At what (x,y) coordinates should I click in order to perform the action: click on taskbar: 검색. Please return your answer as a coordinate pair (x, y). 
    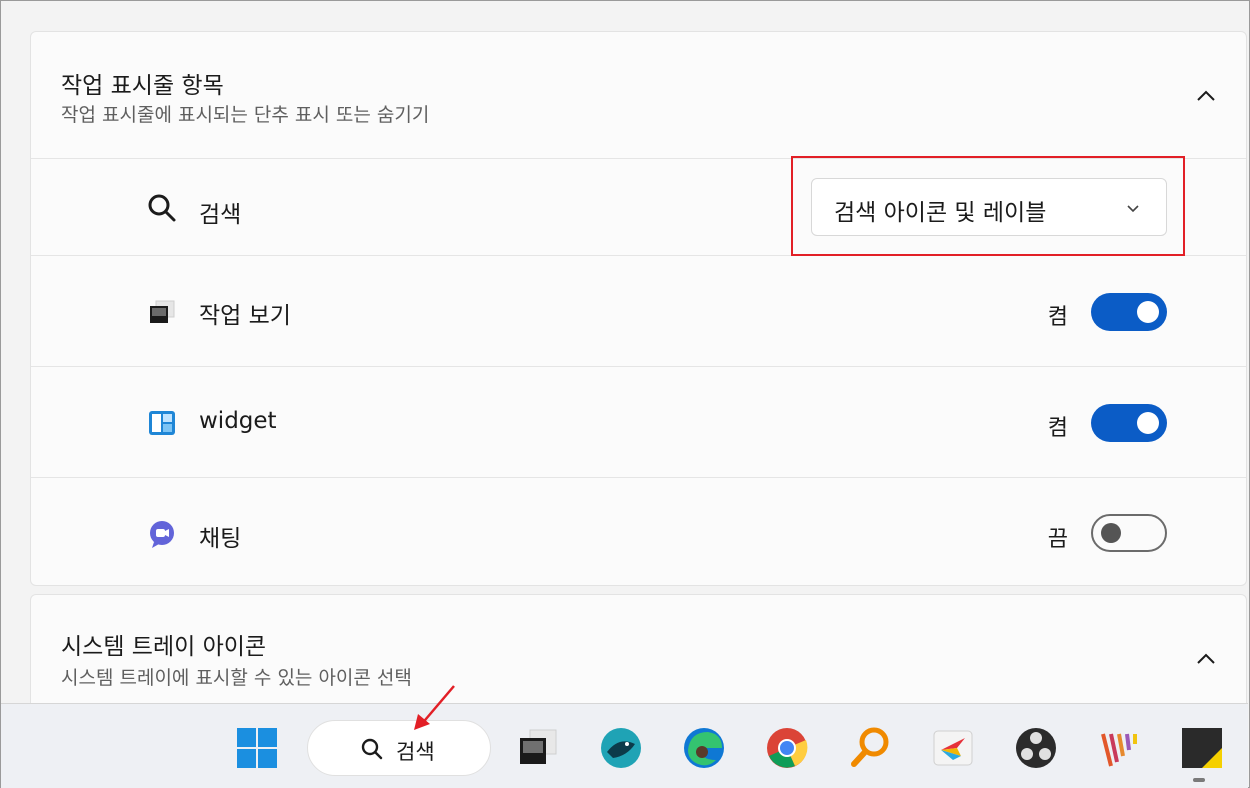
    Looking at the image, I should click on (624, 745).